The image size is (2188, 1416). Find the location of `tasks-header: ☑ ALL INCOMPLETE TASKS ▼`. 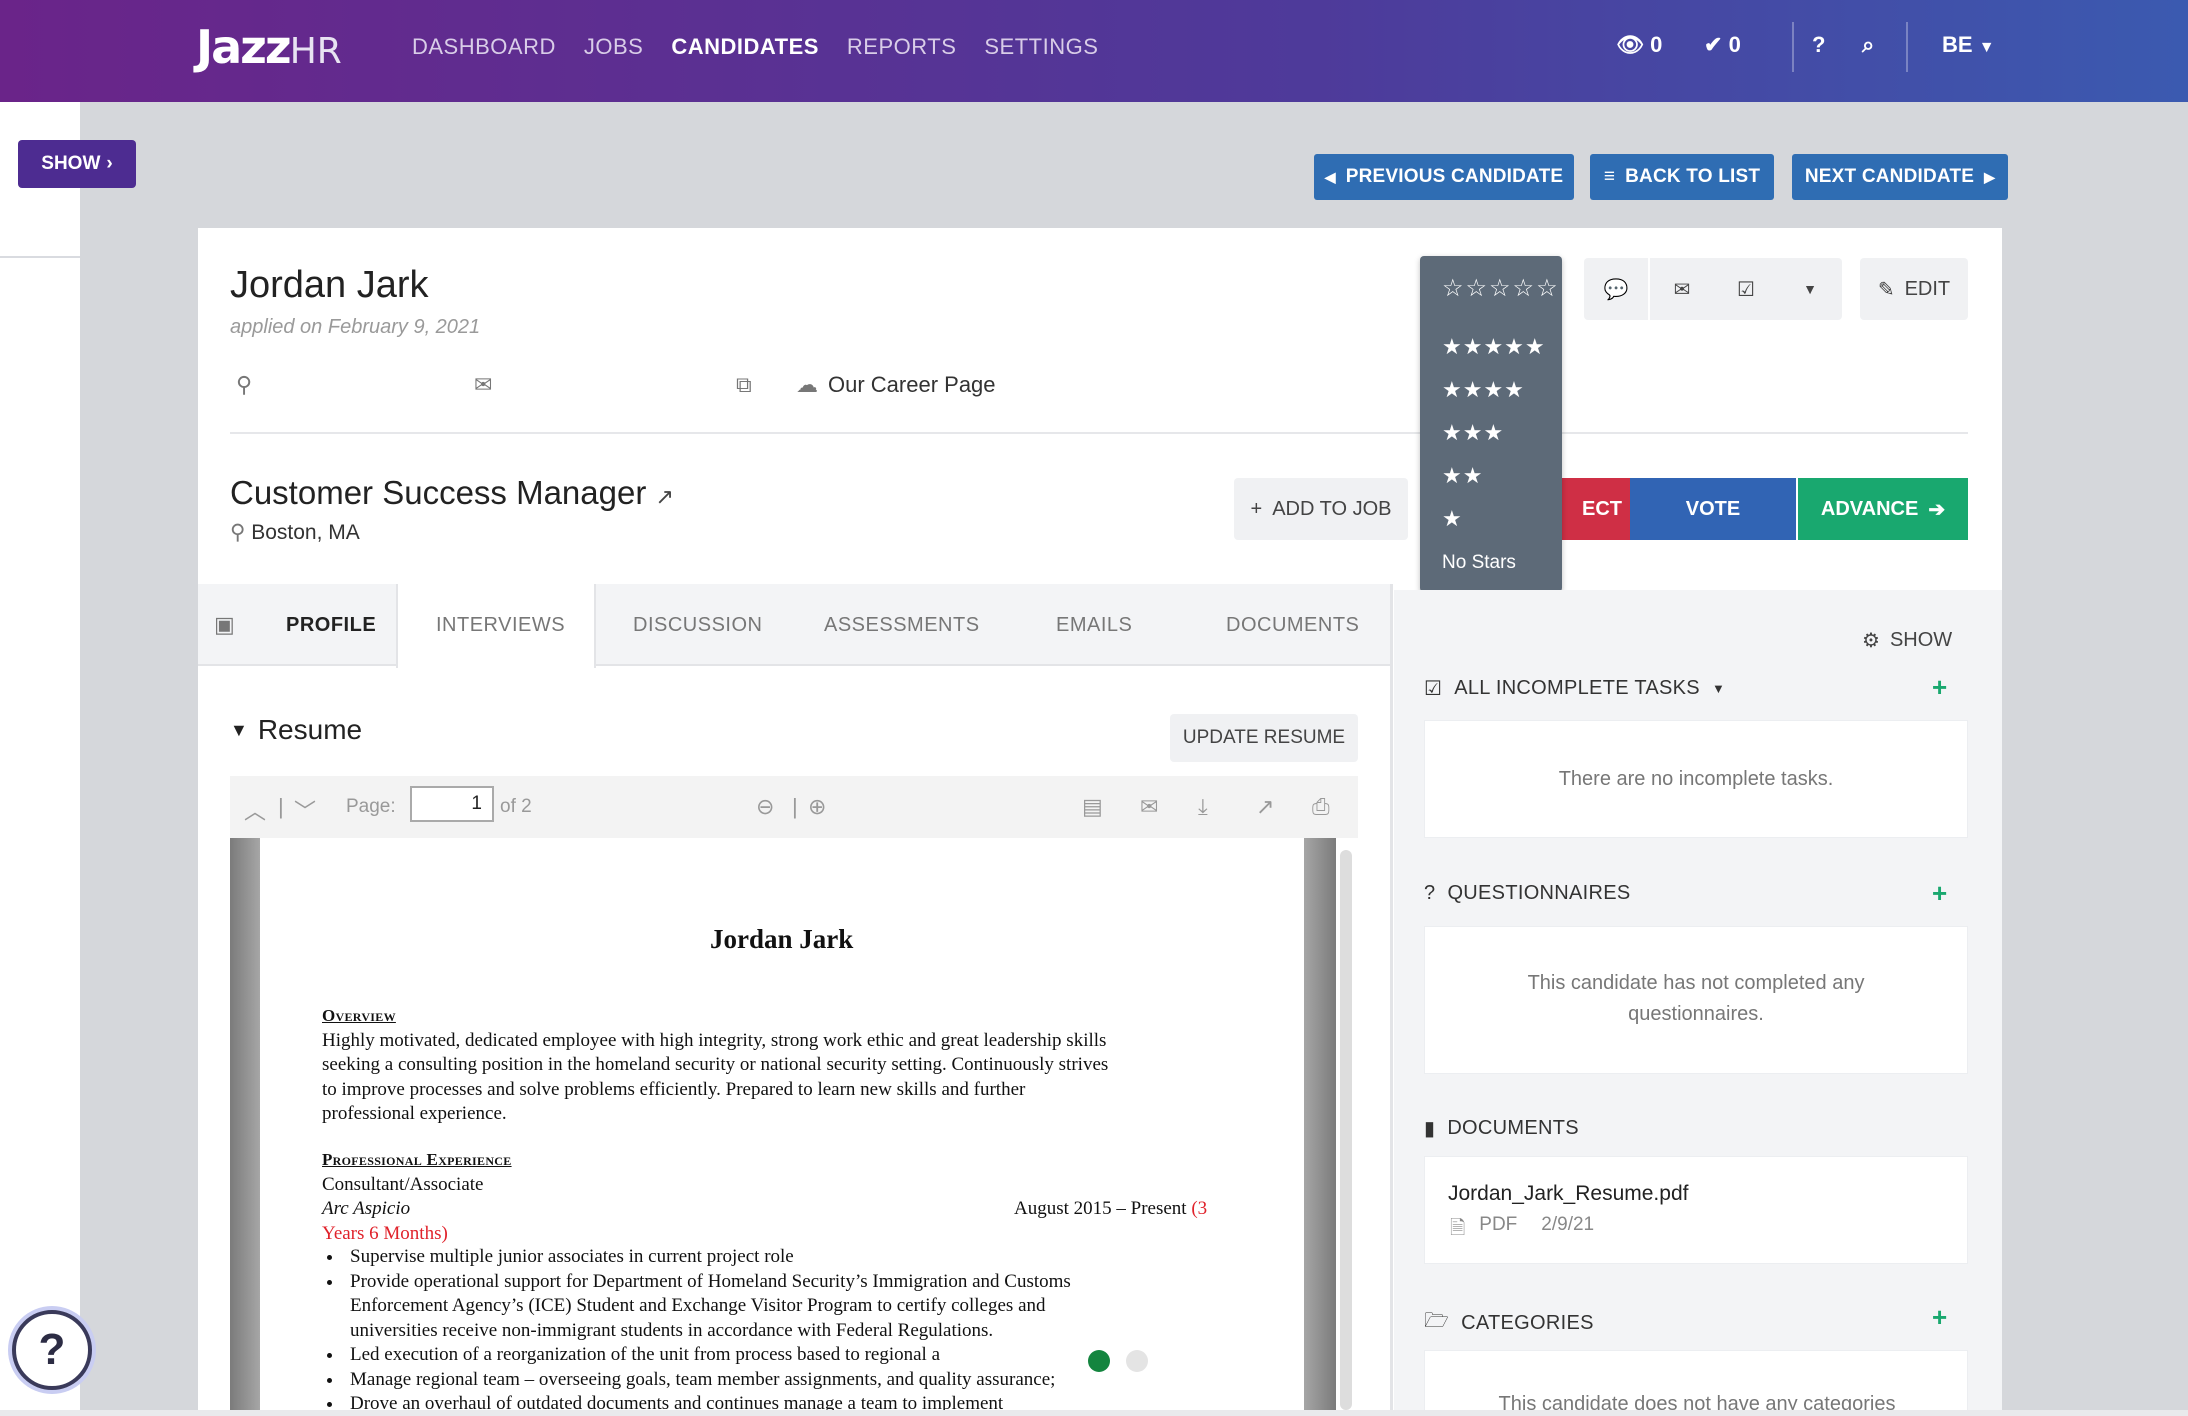

tasks-header: ☑ ALL INCOMPLETE TASKS ▼ is located at coordinates (1574, 688).